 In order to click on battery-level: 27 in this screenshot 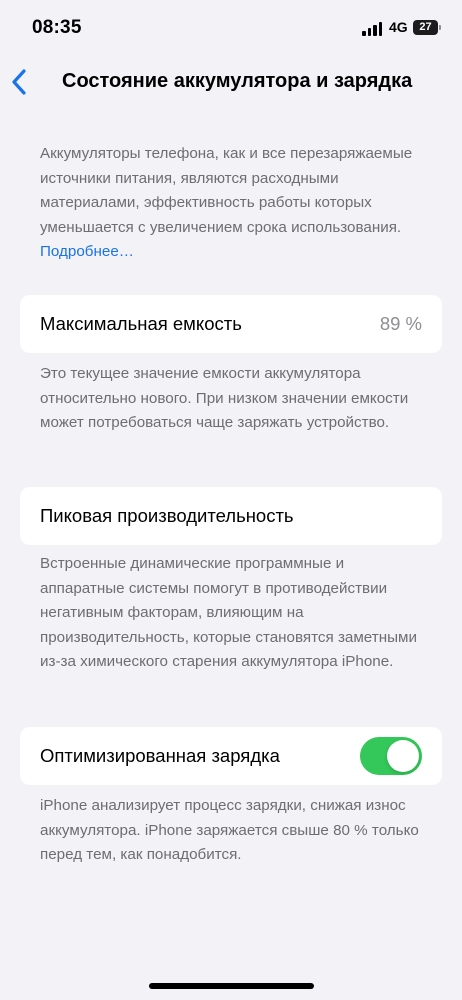, I will do `click(425, 27)`.